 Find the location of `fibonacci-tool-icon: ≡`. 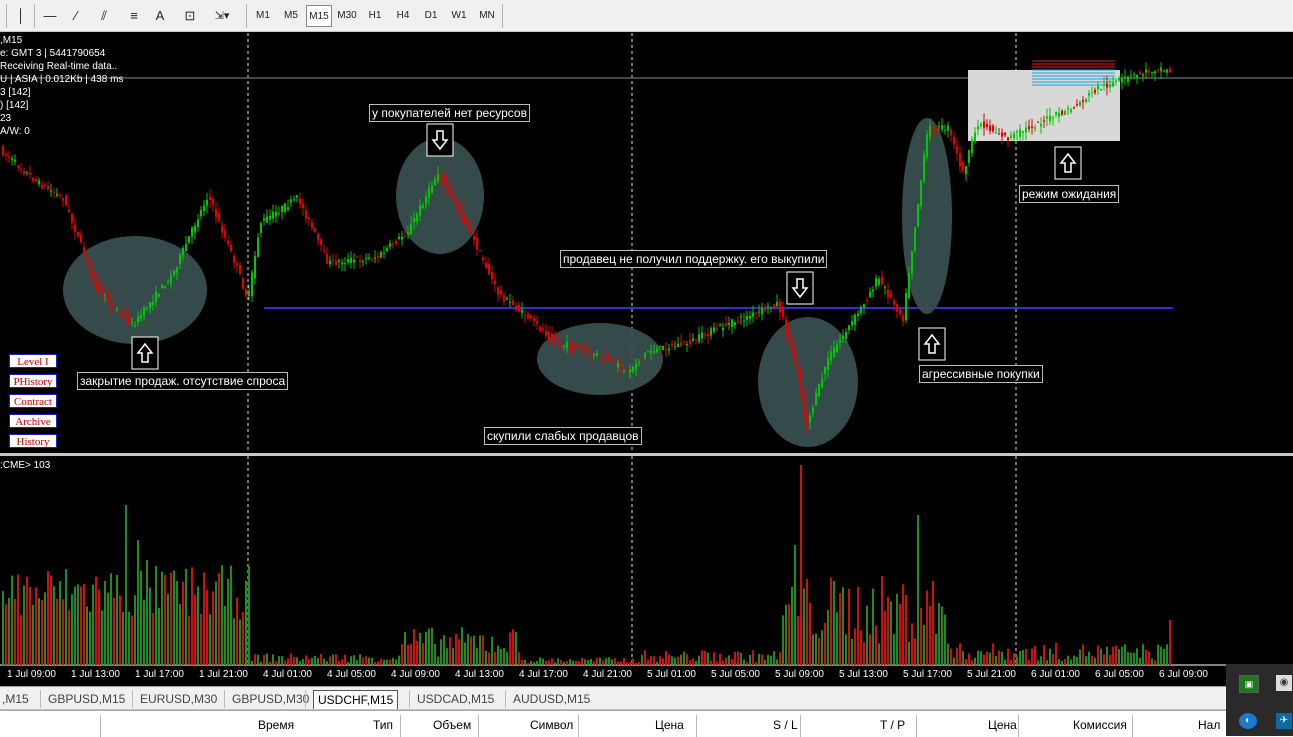

fibonacci-tool-icon: ≡ is located at coordinates (134, 16).